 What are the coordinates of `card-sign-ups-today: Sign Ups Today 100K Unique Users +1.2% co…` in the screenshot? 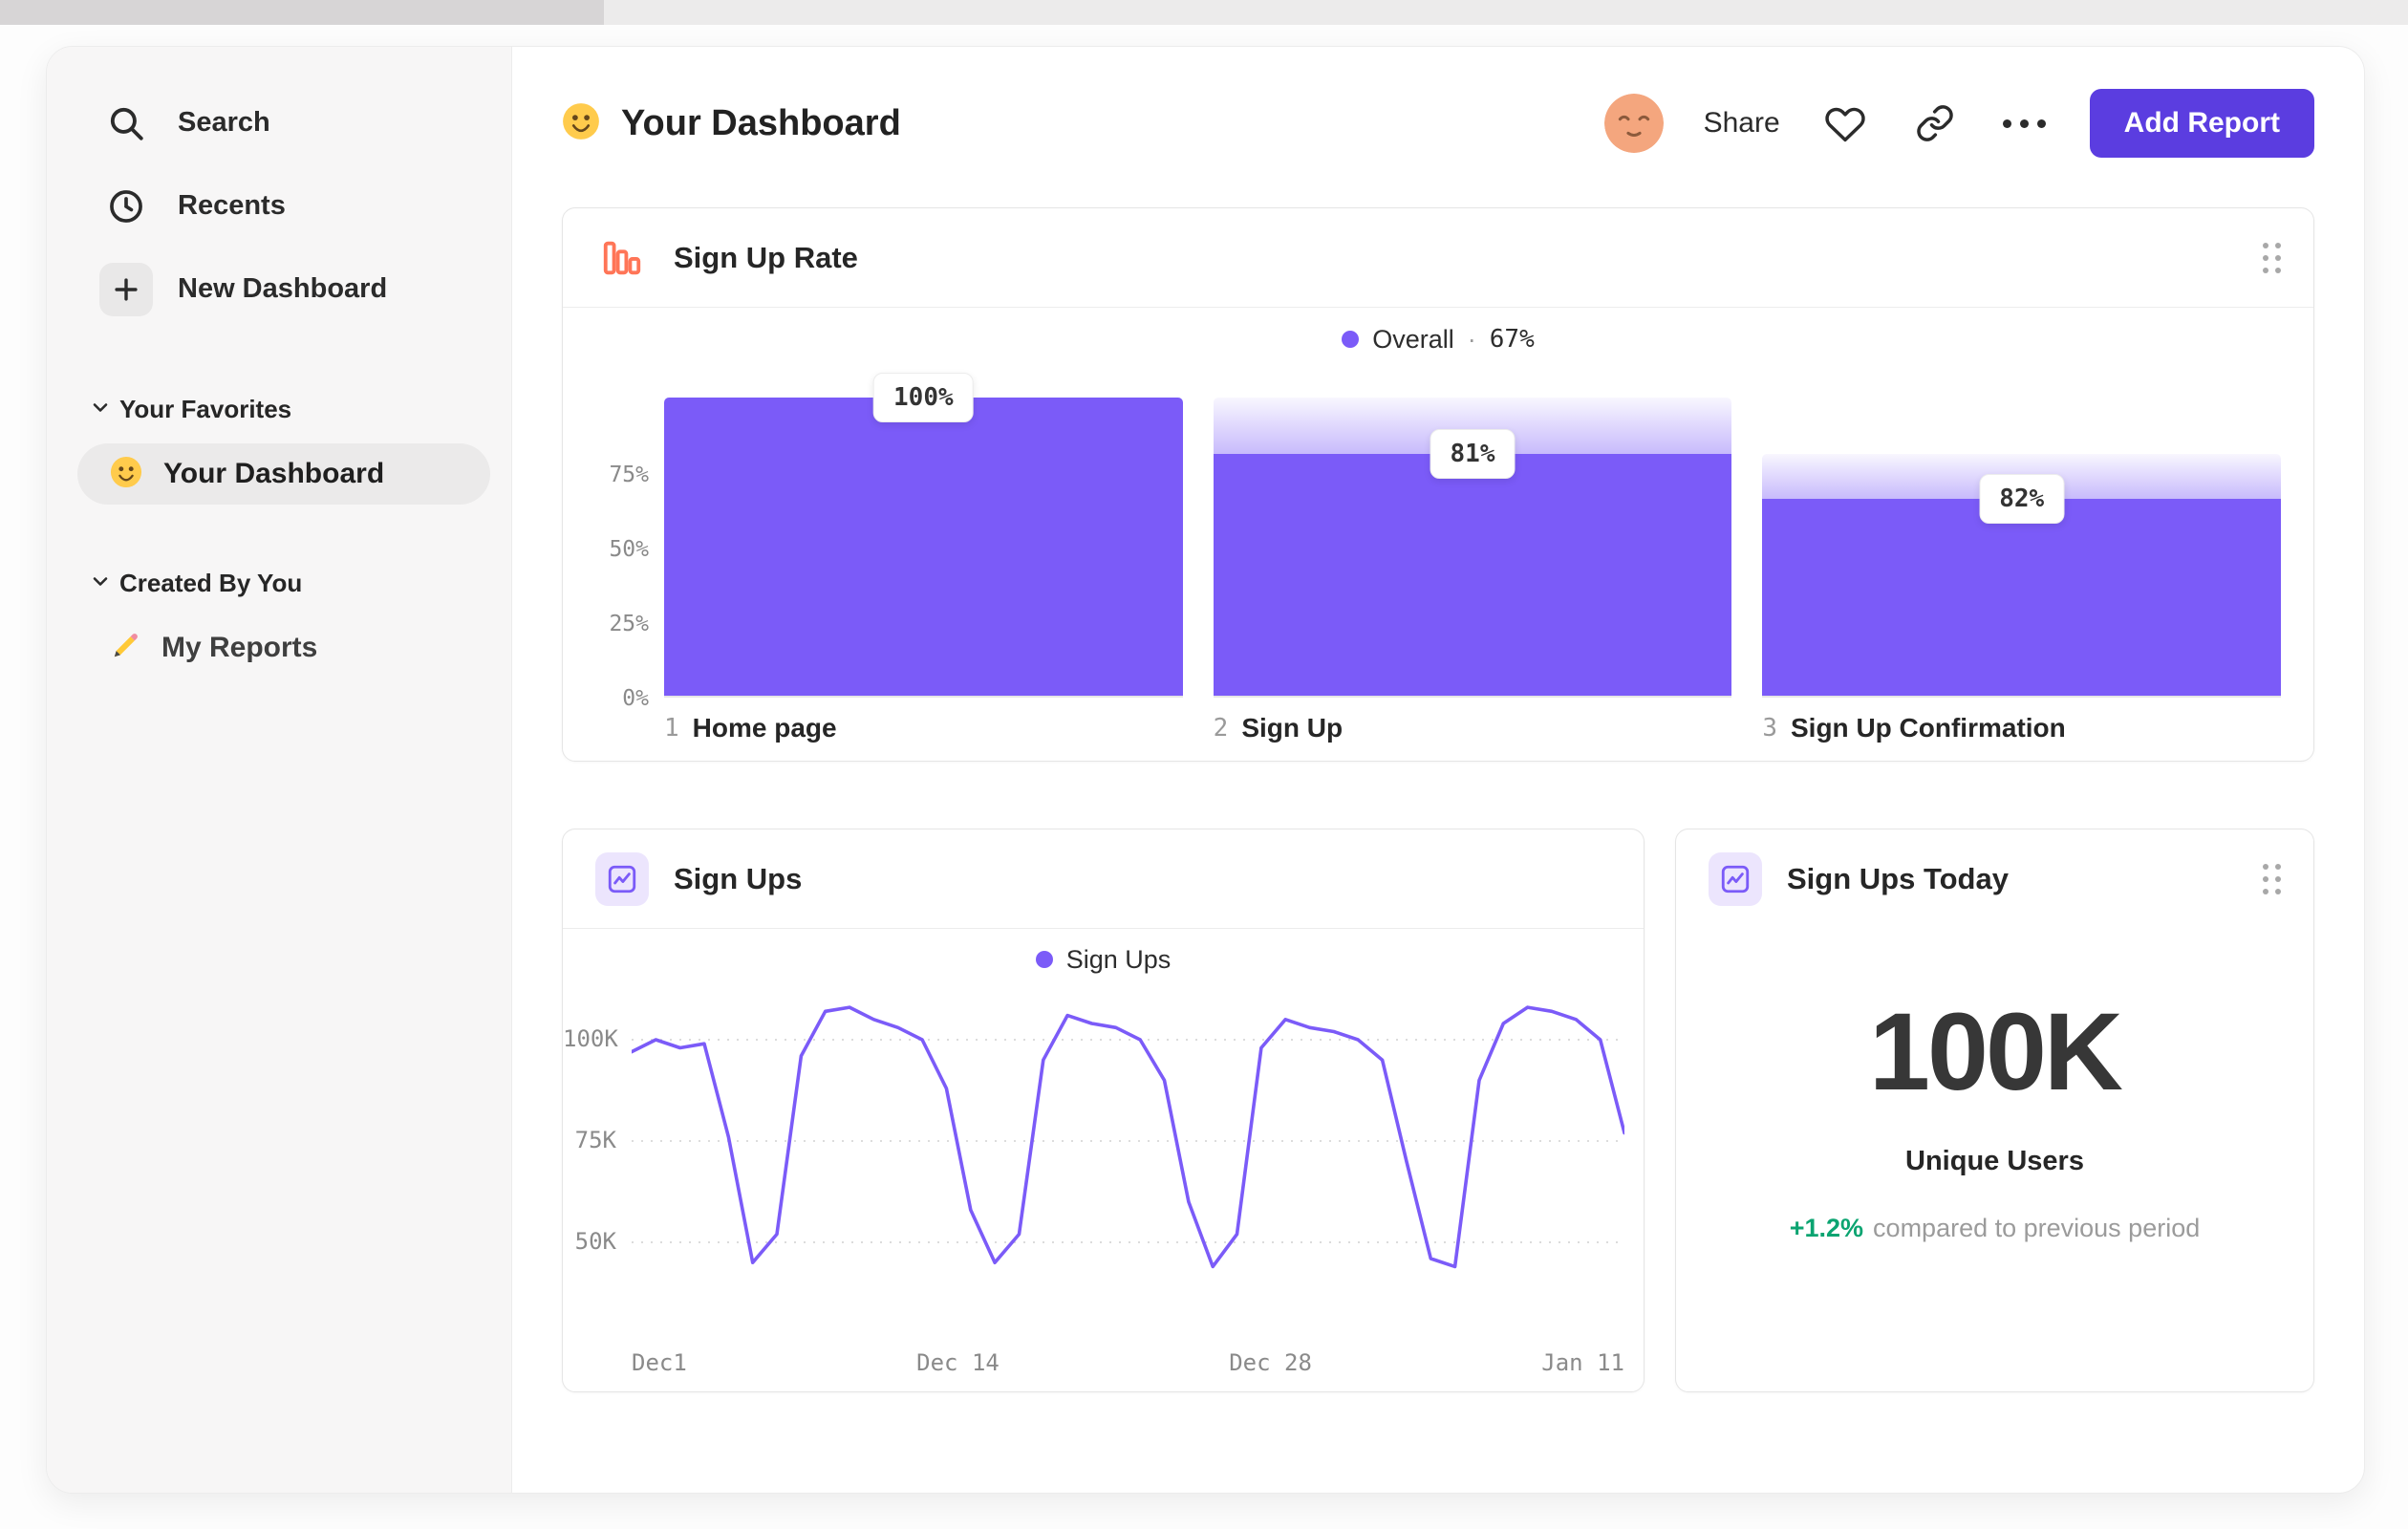 It's located at (1995, 1110).